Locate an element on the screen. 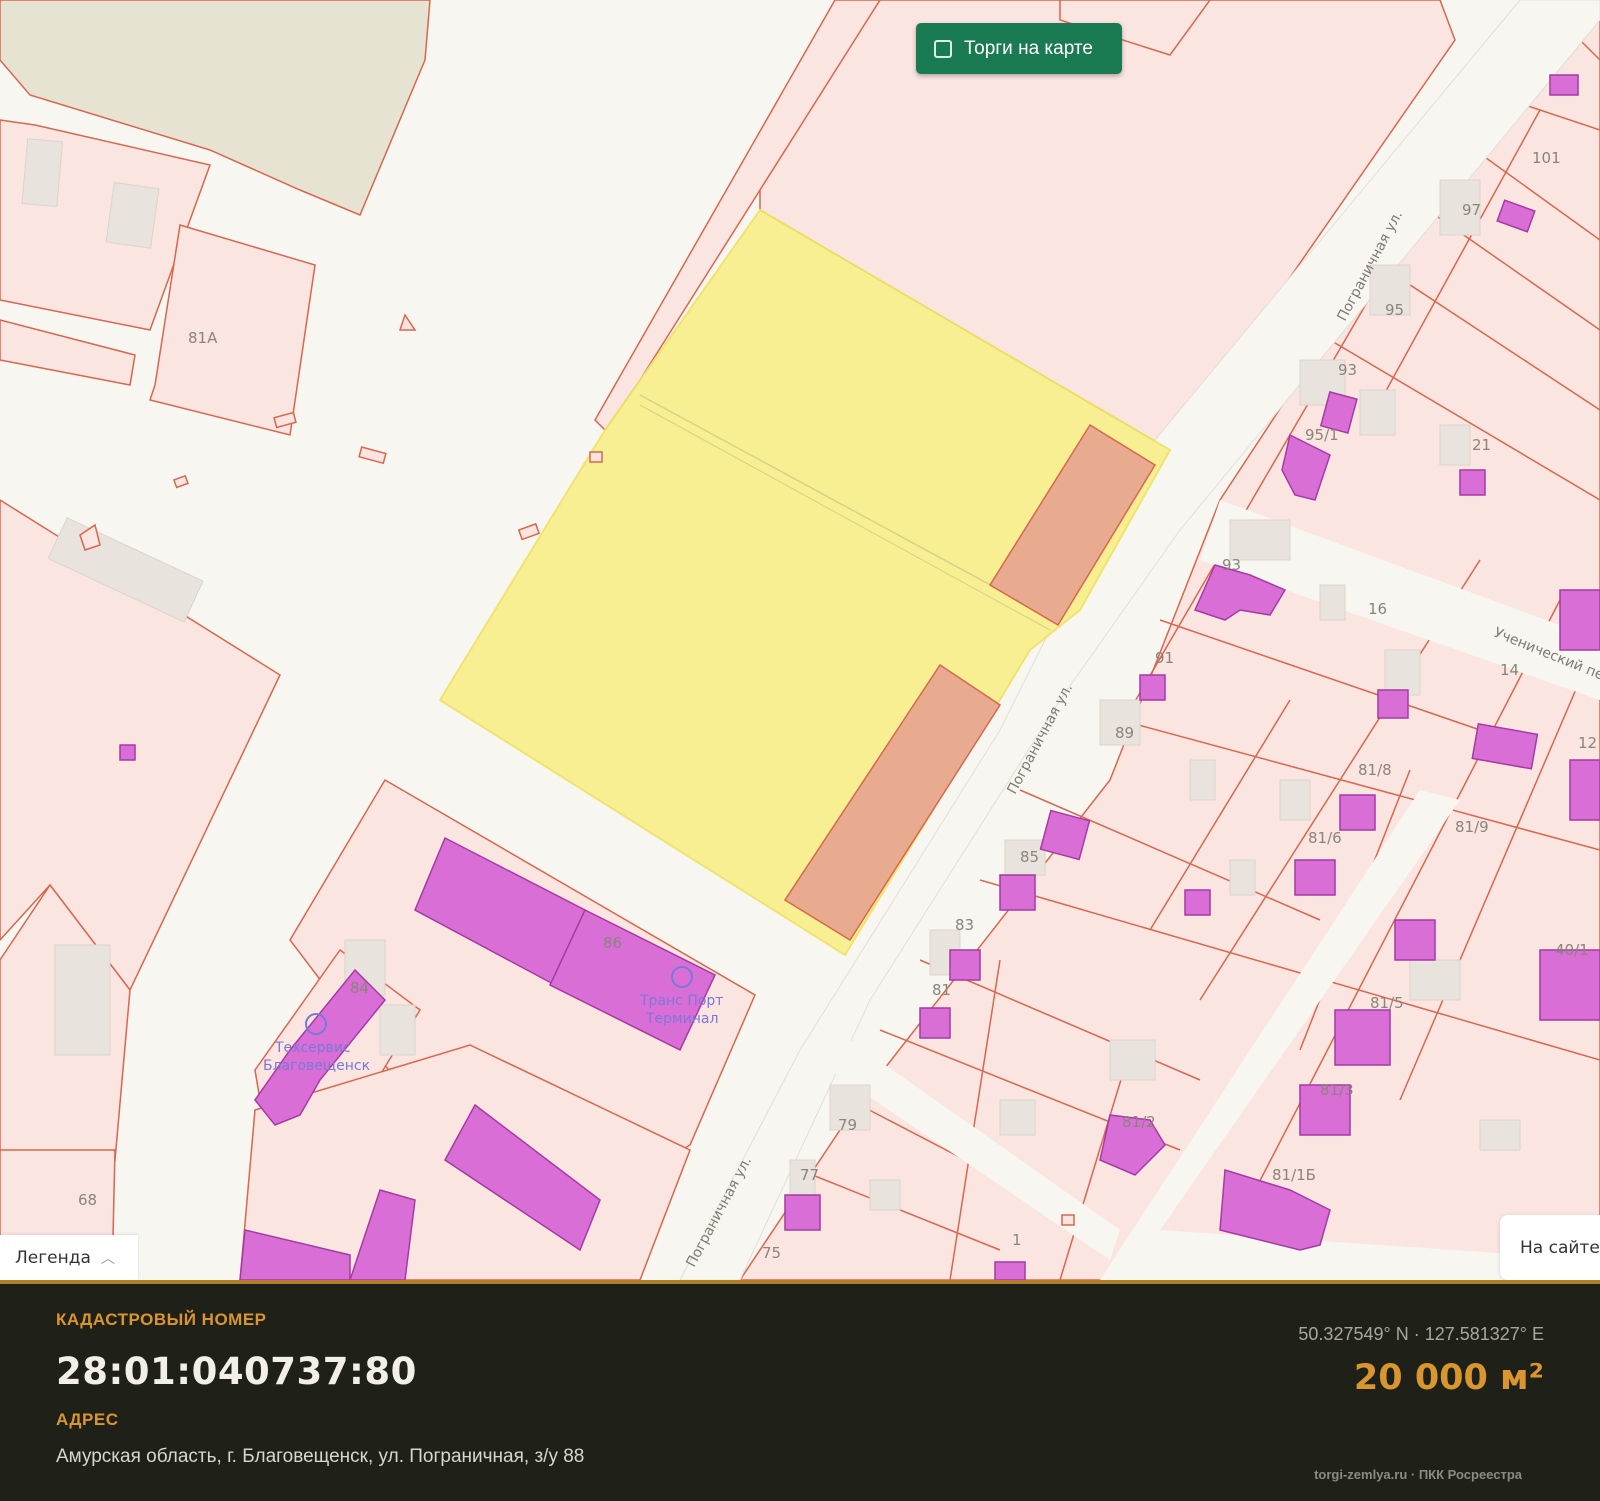 This screenshot has width=1600, height=1501. parcel-label: 40/1 is located at coordinates (1572, 950).